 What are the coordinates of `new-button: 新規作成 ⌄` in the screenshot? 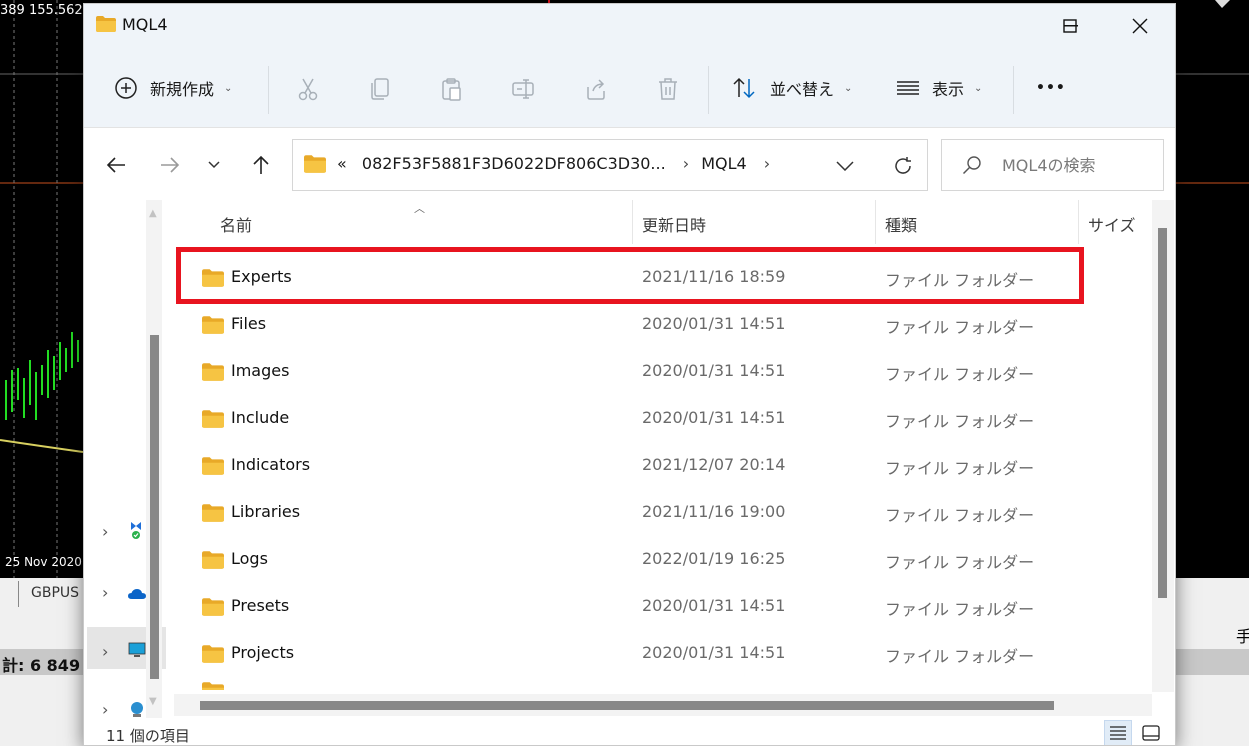 It's located at (173, 88).